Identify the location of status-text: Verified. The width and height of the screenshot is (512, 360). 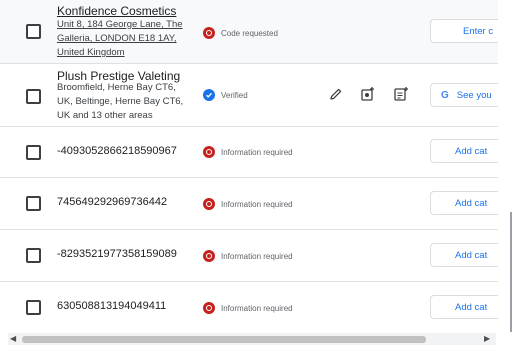
(234, 95).